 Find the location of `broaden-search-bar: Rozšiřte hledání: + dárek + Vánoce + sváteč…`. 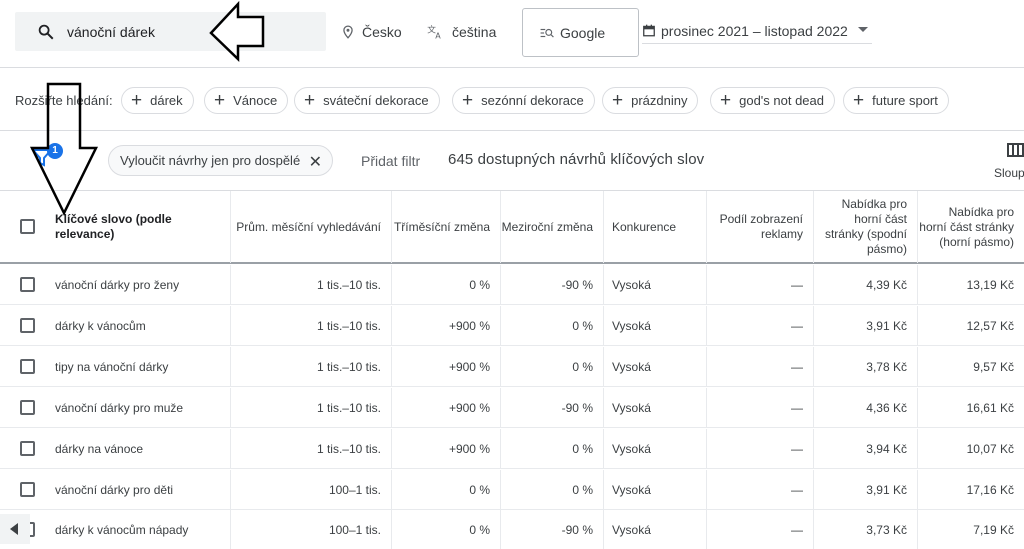

broaden-search-bar: Rozšiřte hledání: + dárek + Vánoce + sváteč… is located at coordinates (512, 100).